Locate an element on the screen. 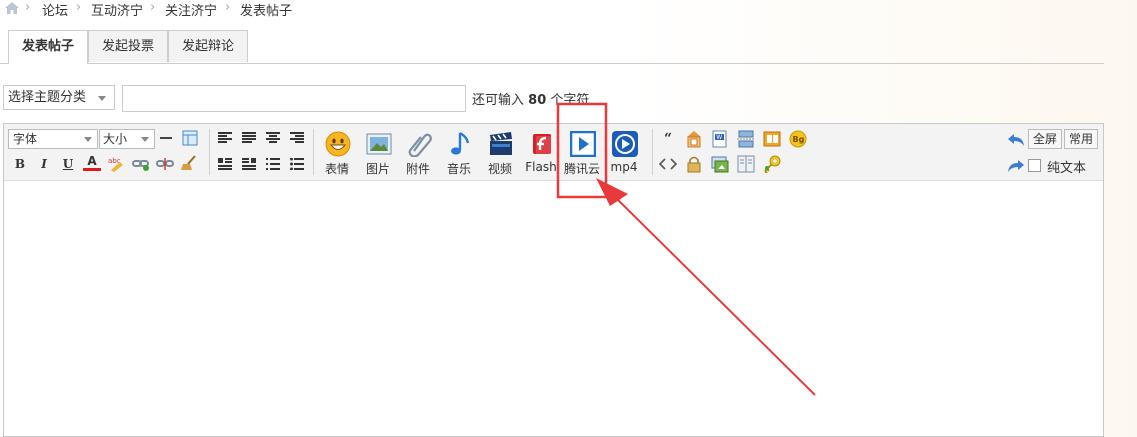 Image resolution: width=1137 pixels, height=437 pixels. breadcrumb-item: 关注济宁 is located at coordinates (191, 9).